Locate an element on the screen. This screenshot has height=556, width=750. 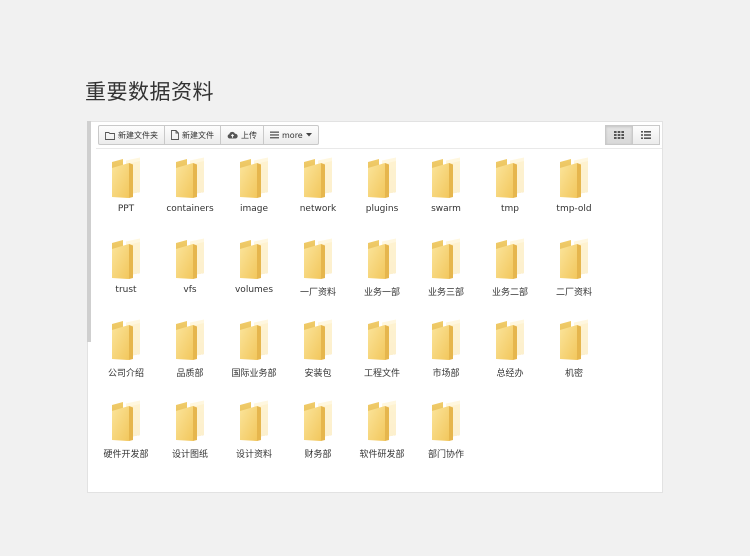
folder-label: containers is located at coordinates (190, 209).